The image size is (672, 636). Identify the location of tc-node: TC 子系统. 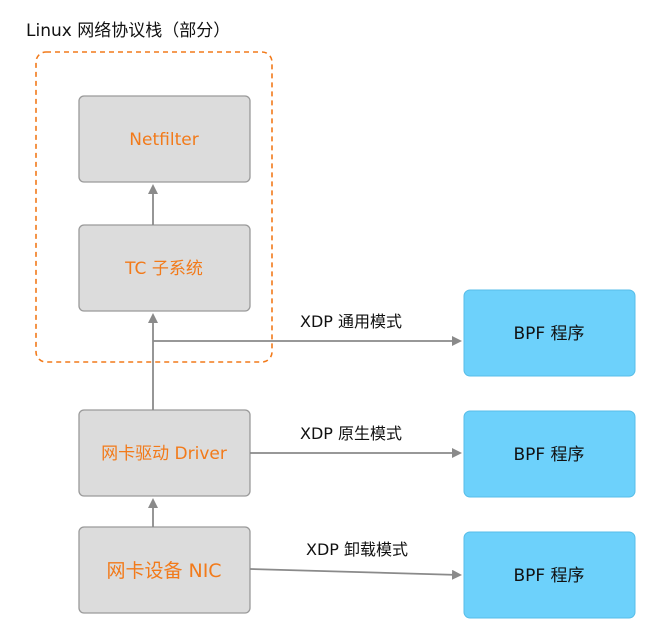
(164, 268).